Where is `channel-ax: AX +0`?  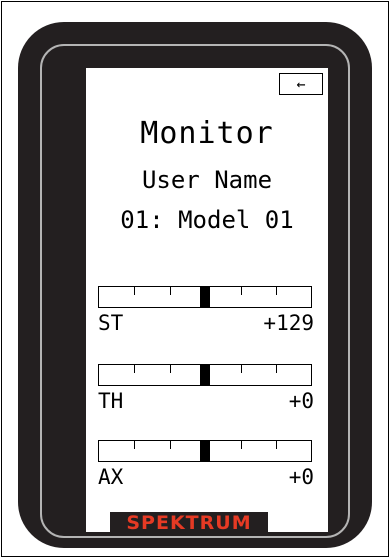 channel-ax: AX +0 is located at coordinates (206, 465).